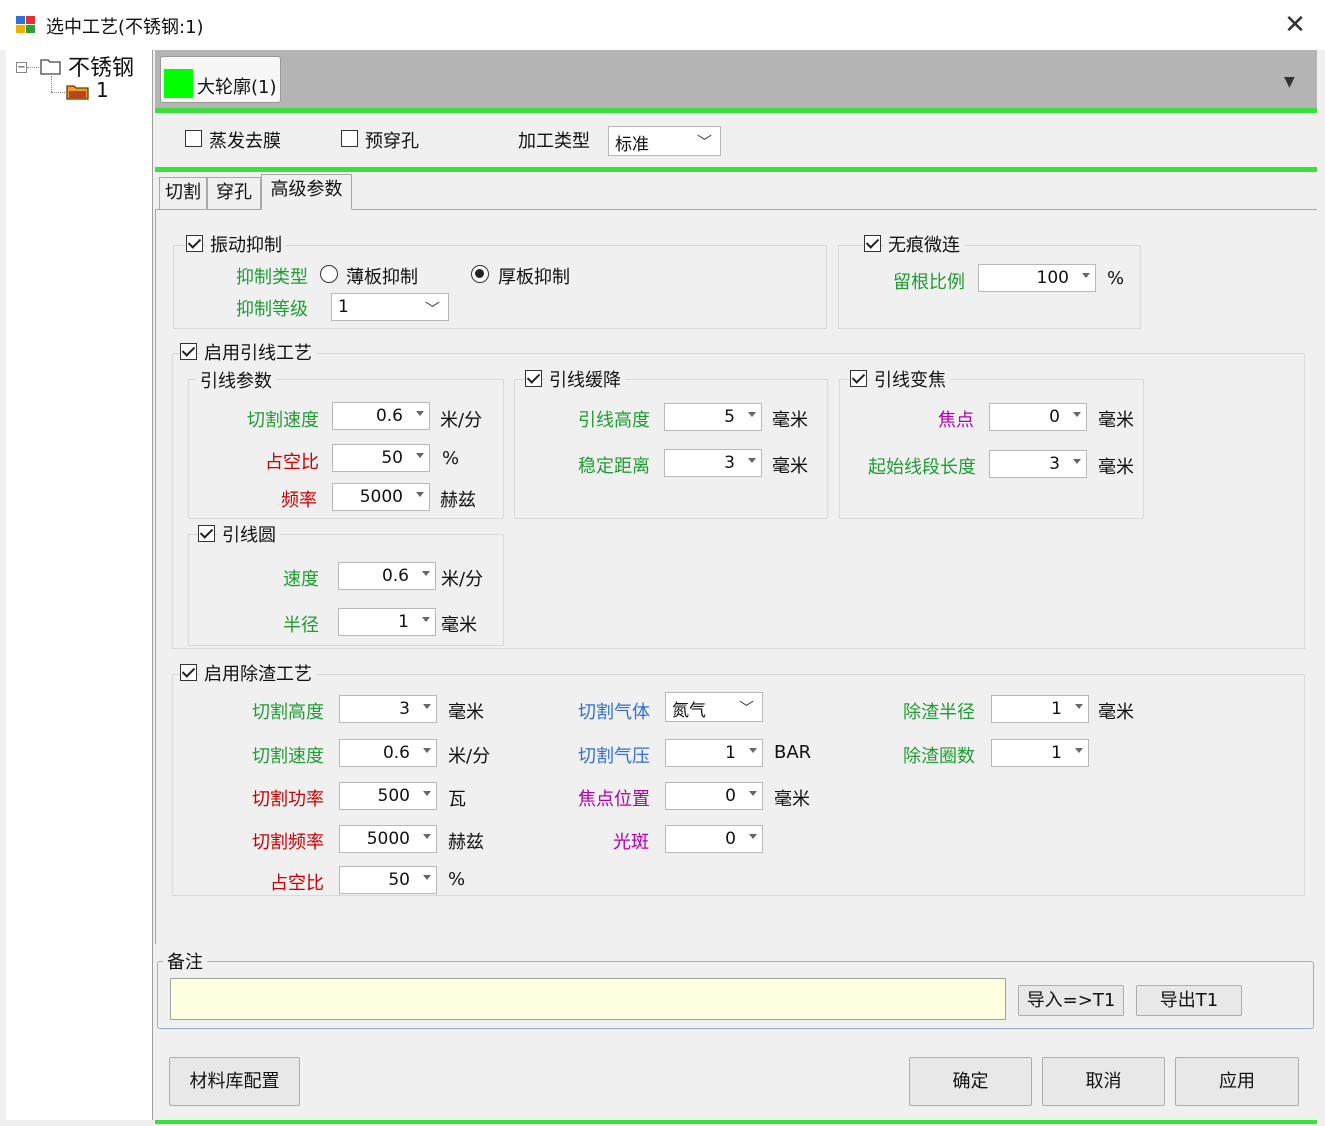 The image size is (1325, 1126). I want to click on thick-plate-radio, so click(480, 274).